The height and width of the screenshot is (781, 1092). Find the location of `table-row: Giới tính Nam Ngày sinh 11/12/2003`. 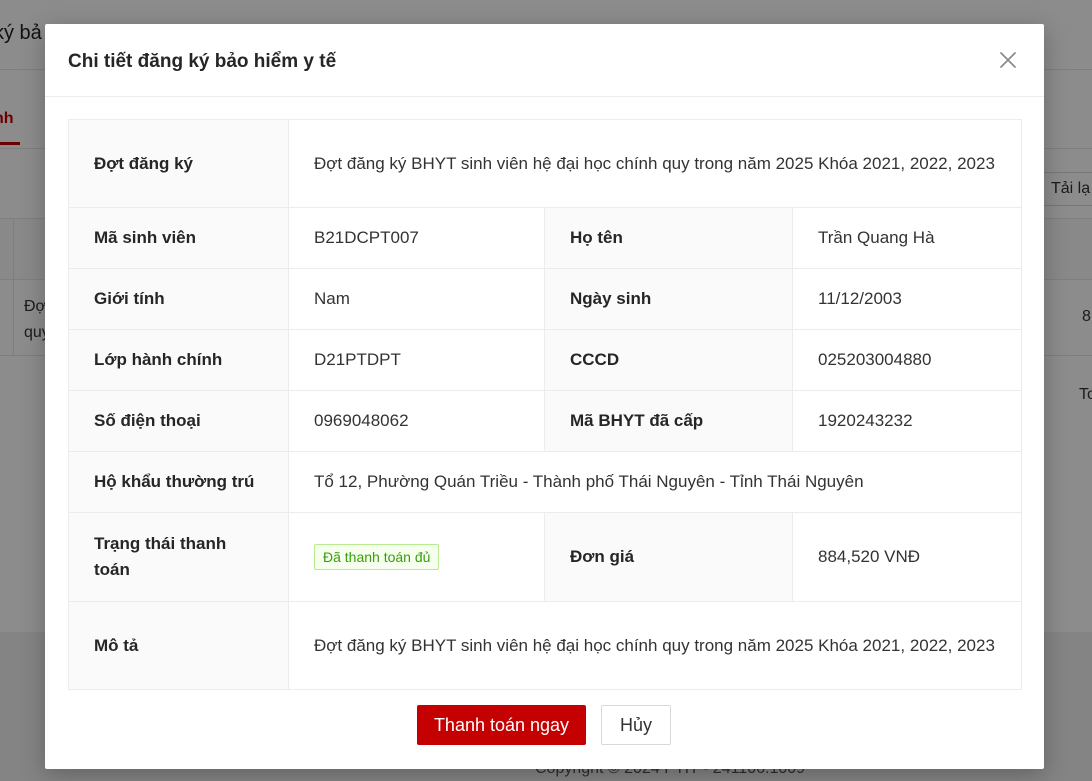

table-row: Giới tính Nam Ngày sinh 11/12/2003 is located at coordinates (545, 299).